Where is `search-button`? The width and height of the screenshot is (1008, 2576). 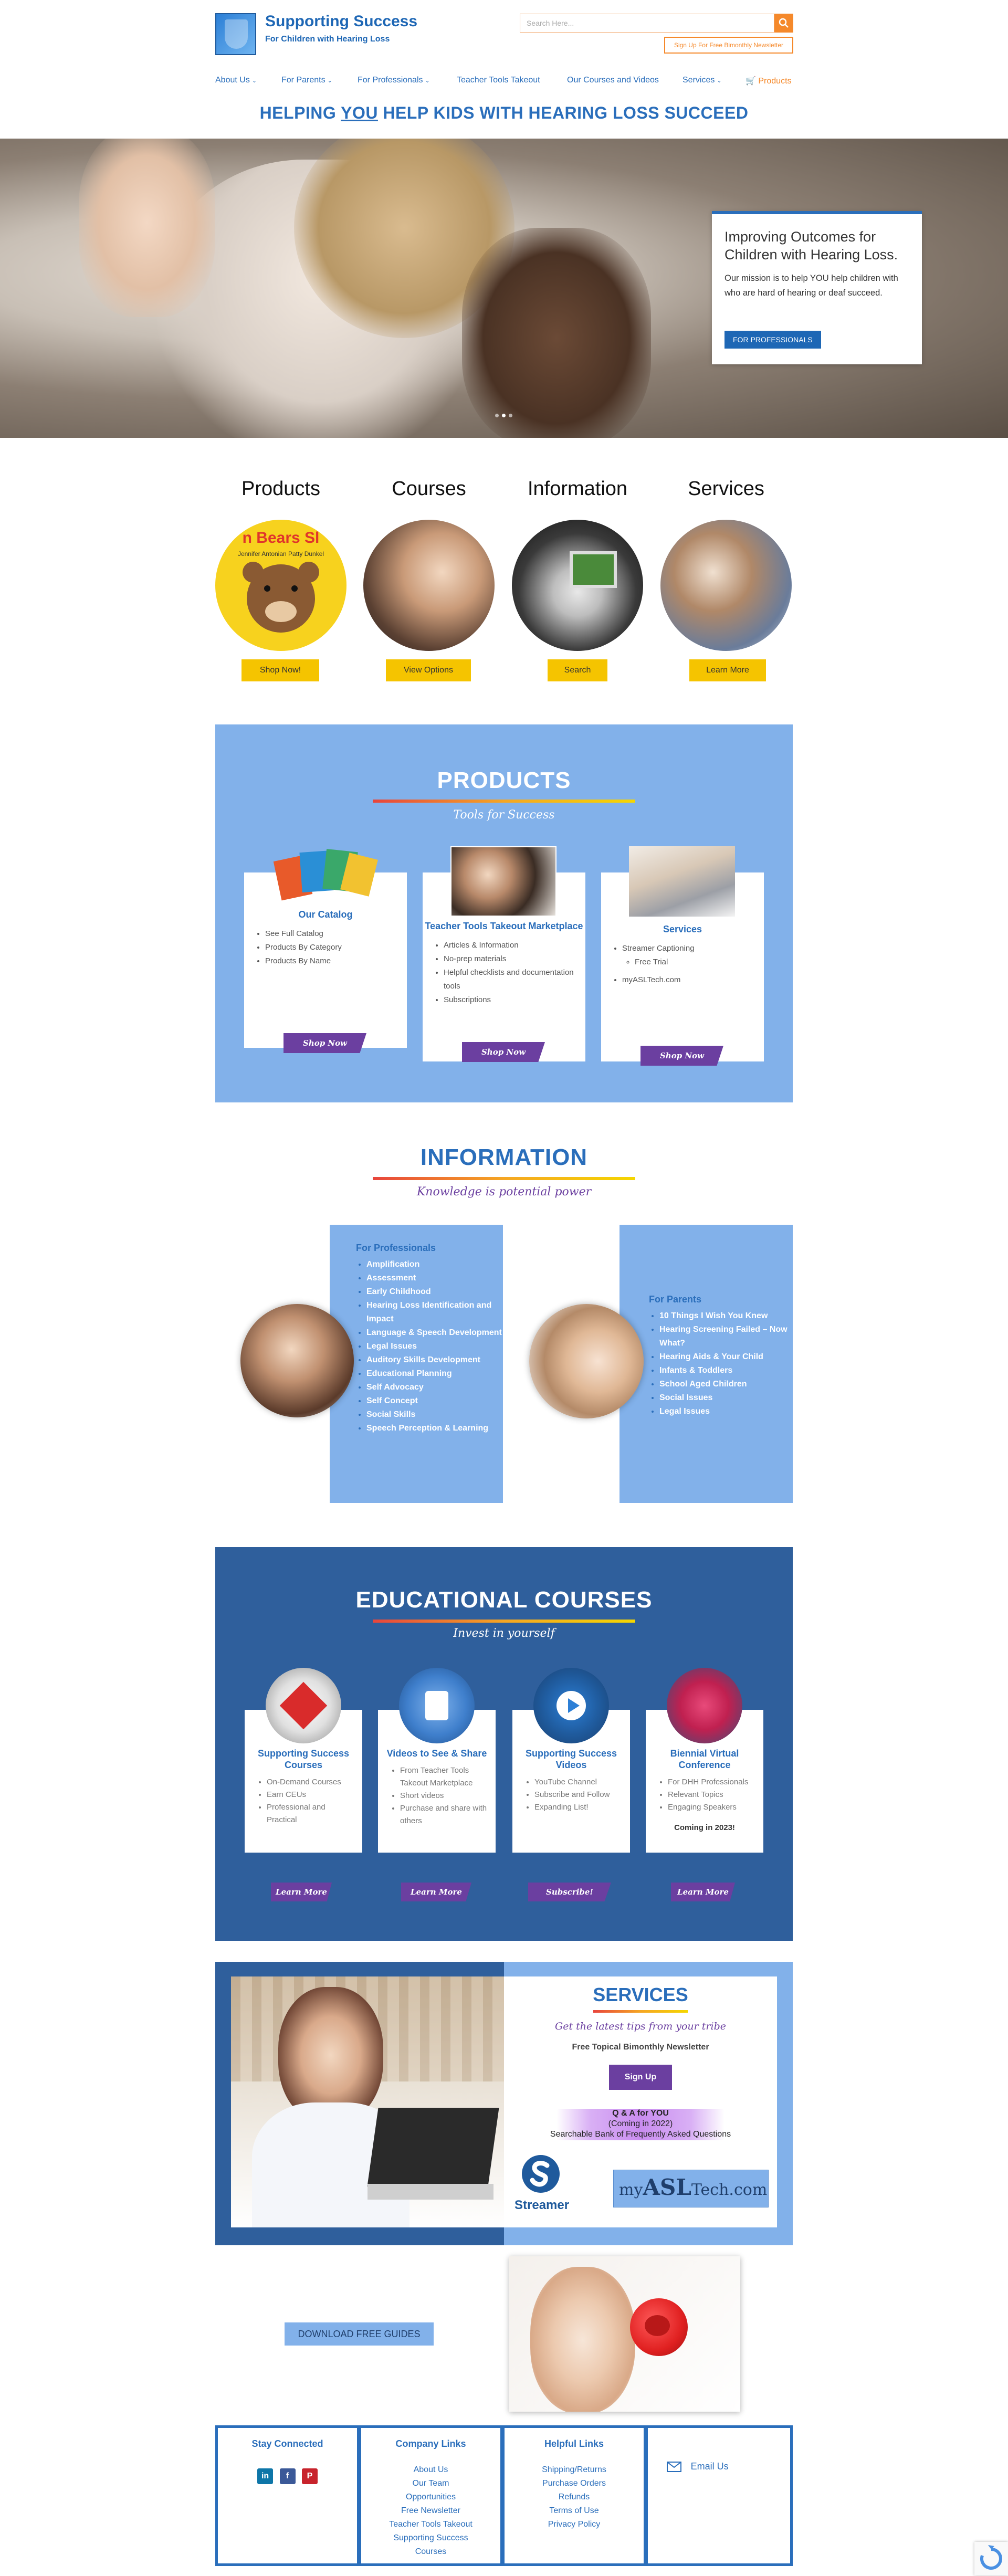 search-button is located at coordinates (783, 23).